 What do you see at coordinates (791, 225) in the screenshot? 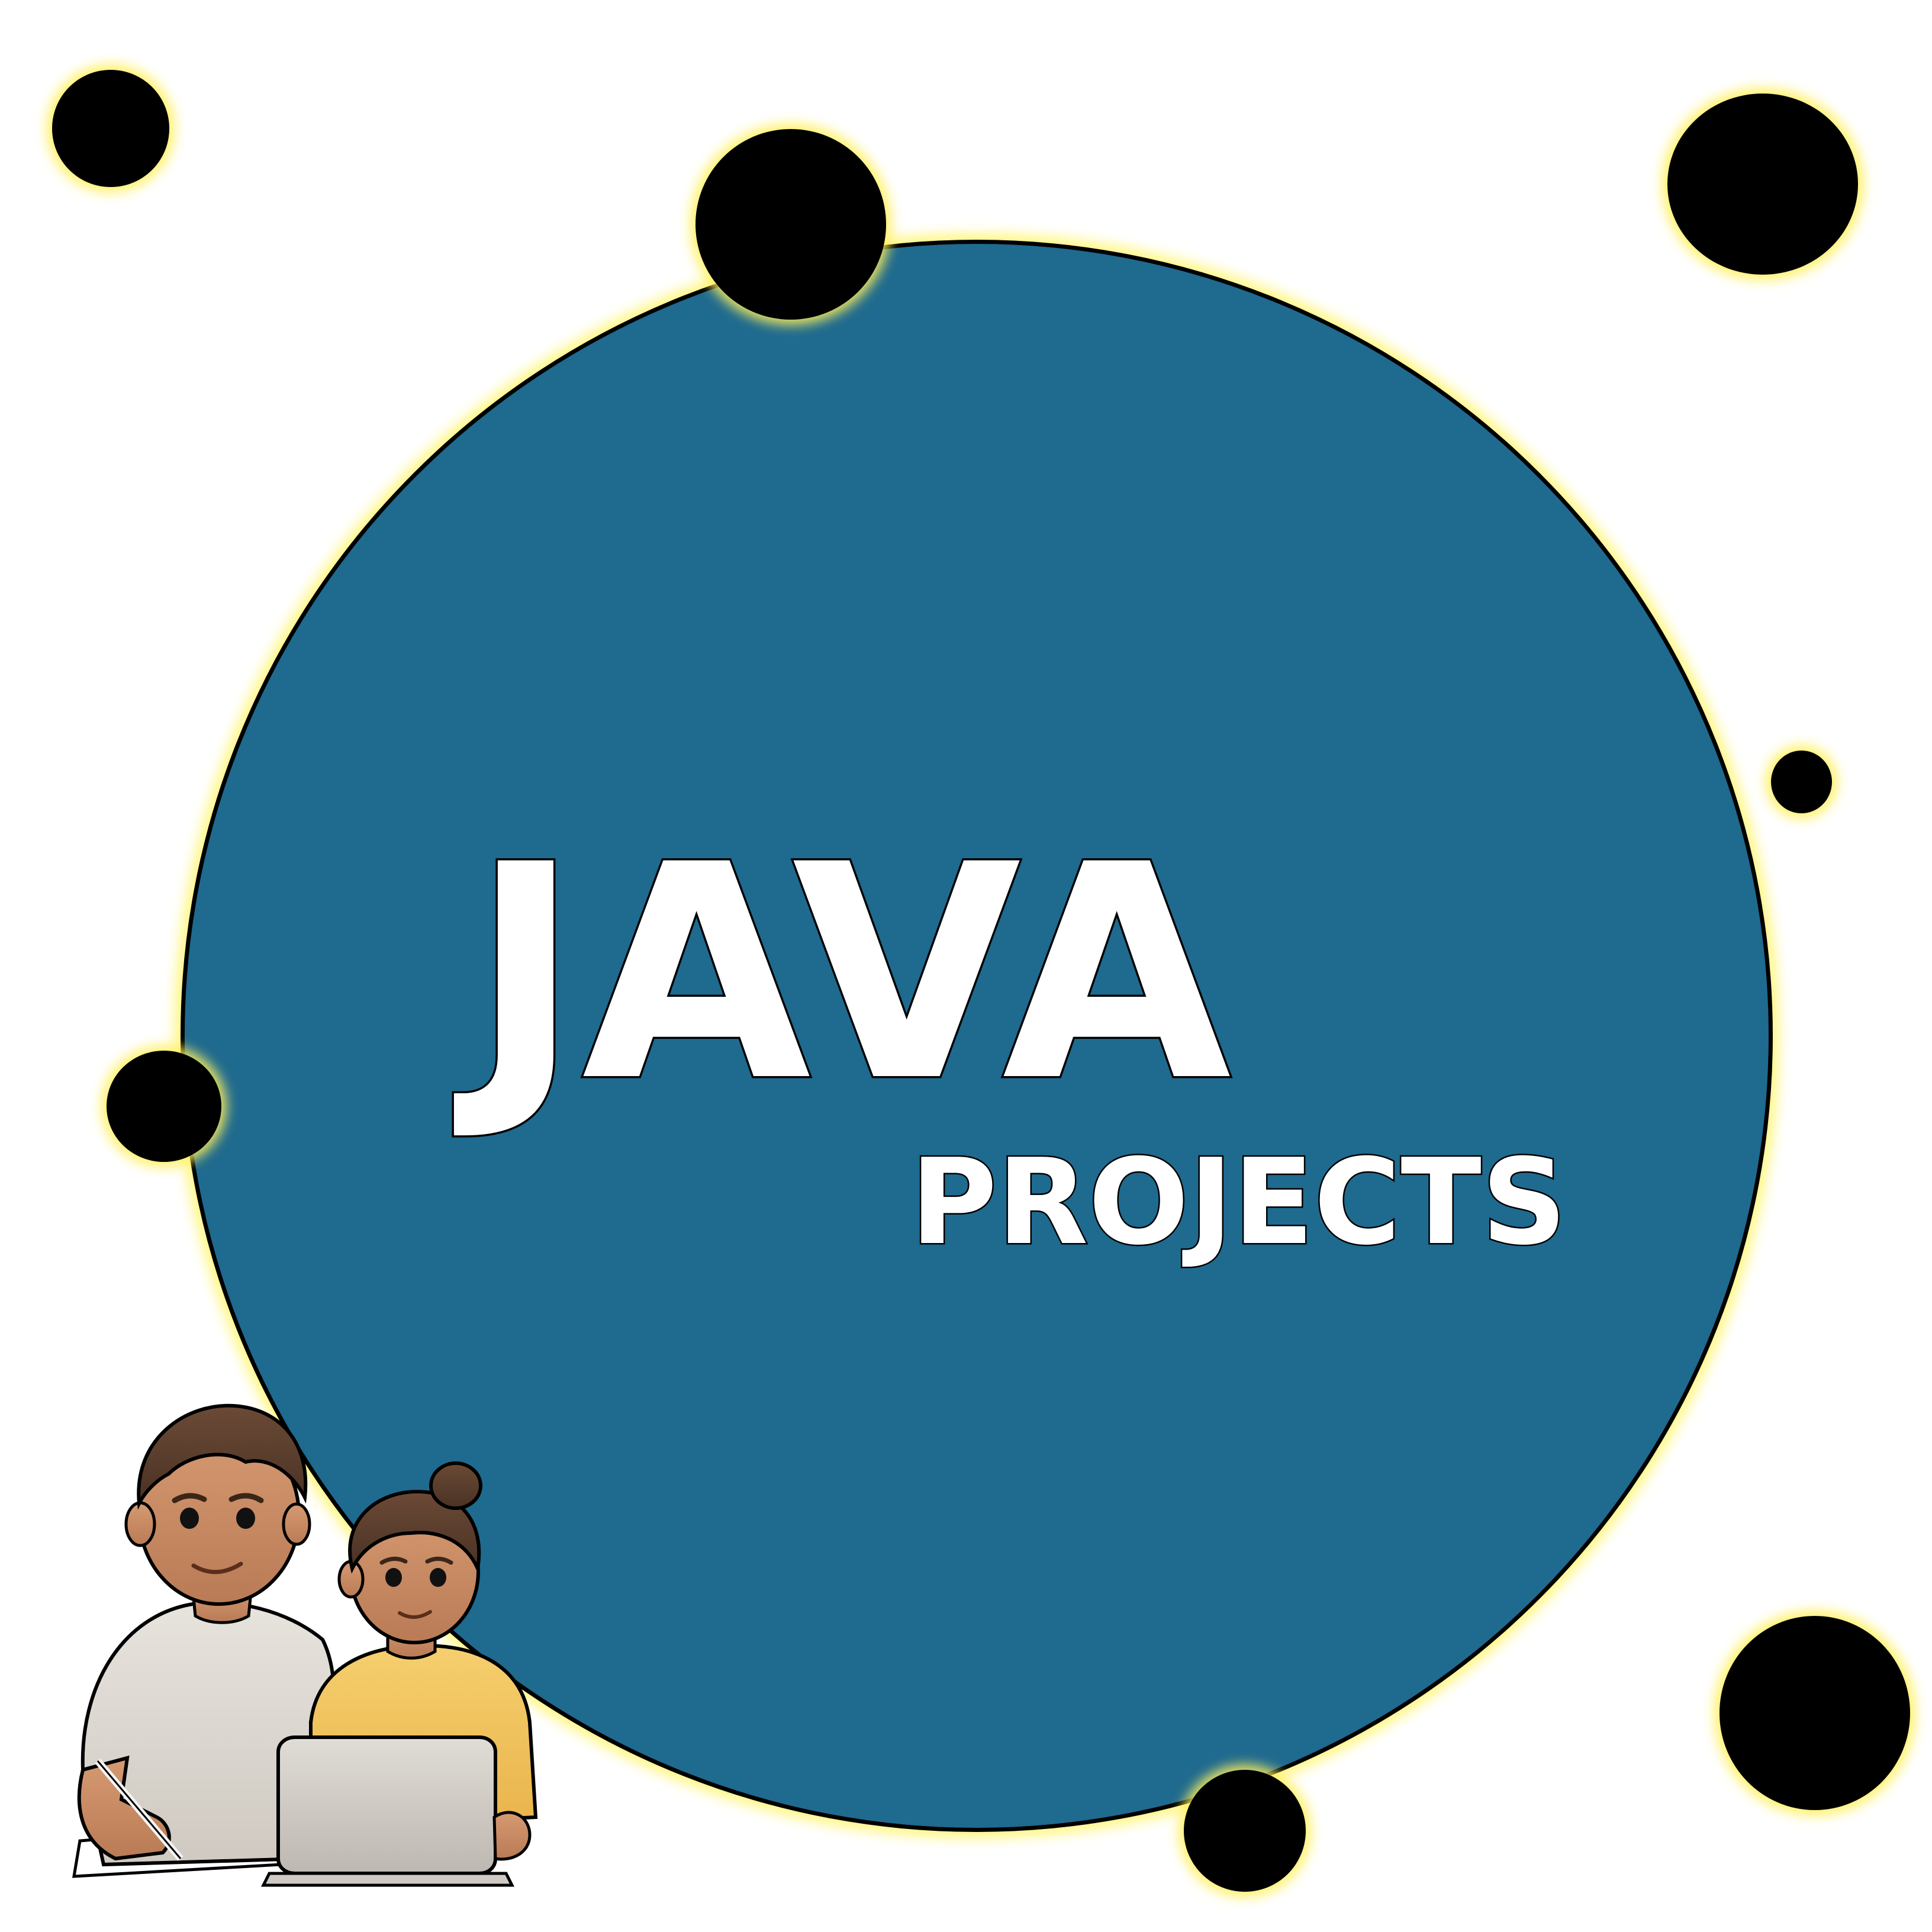
I see `dot-top-center` at bounding box center [791, 225].